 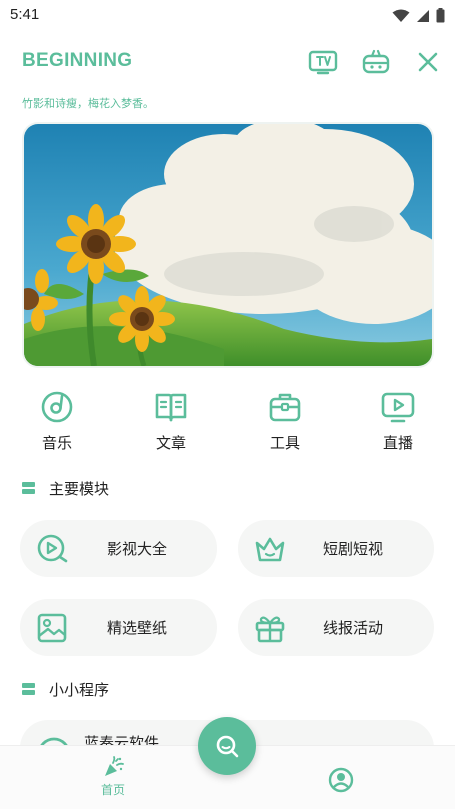 What do you see at coordinates (57, 407) in the screenshot?
I see `music-disc-icon` at bounding box center [57, 407].